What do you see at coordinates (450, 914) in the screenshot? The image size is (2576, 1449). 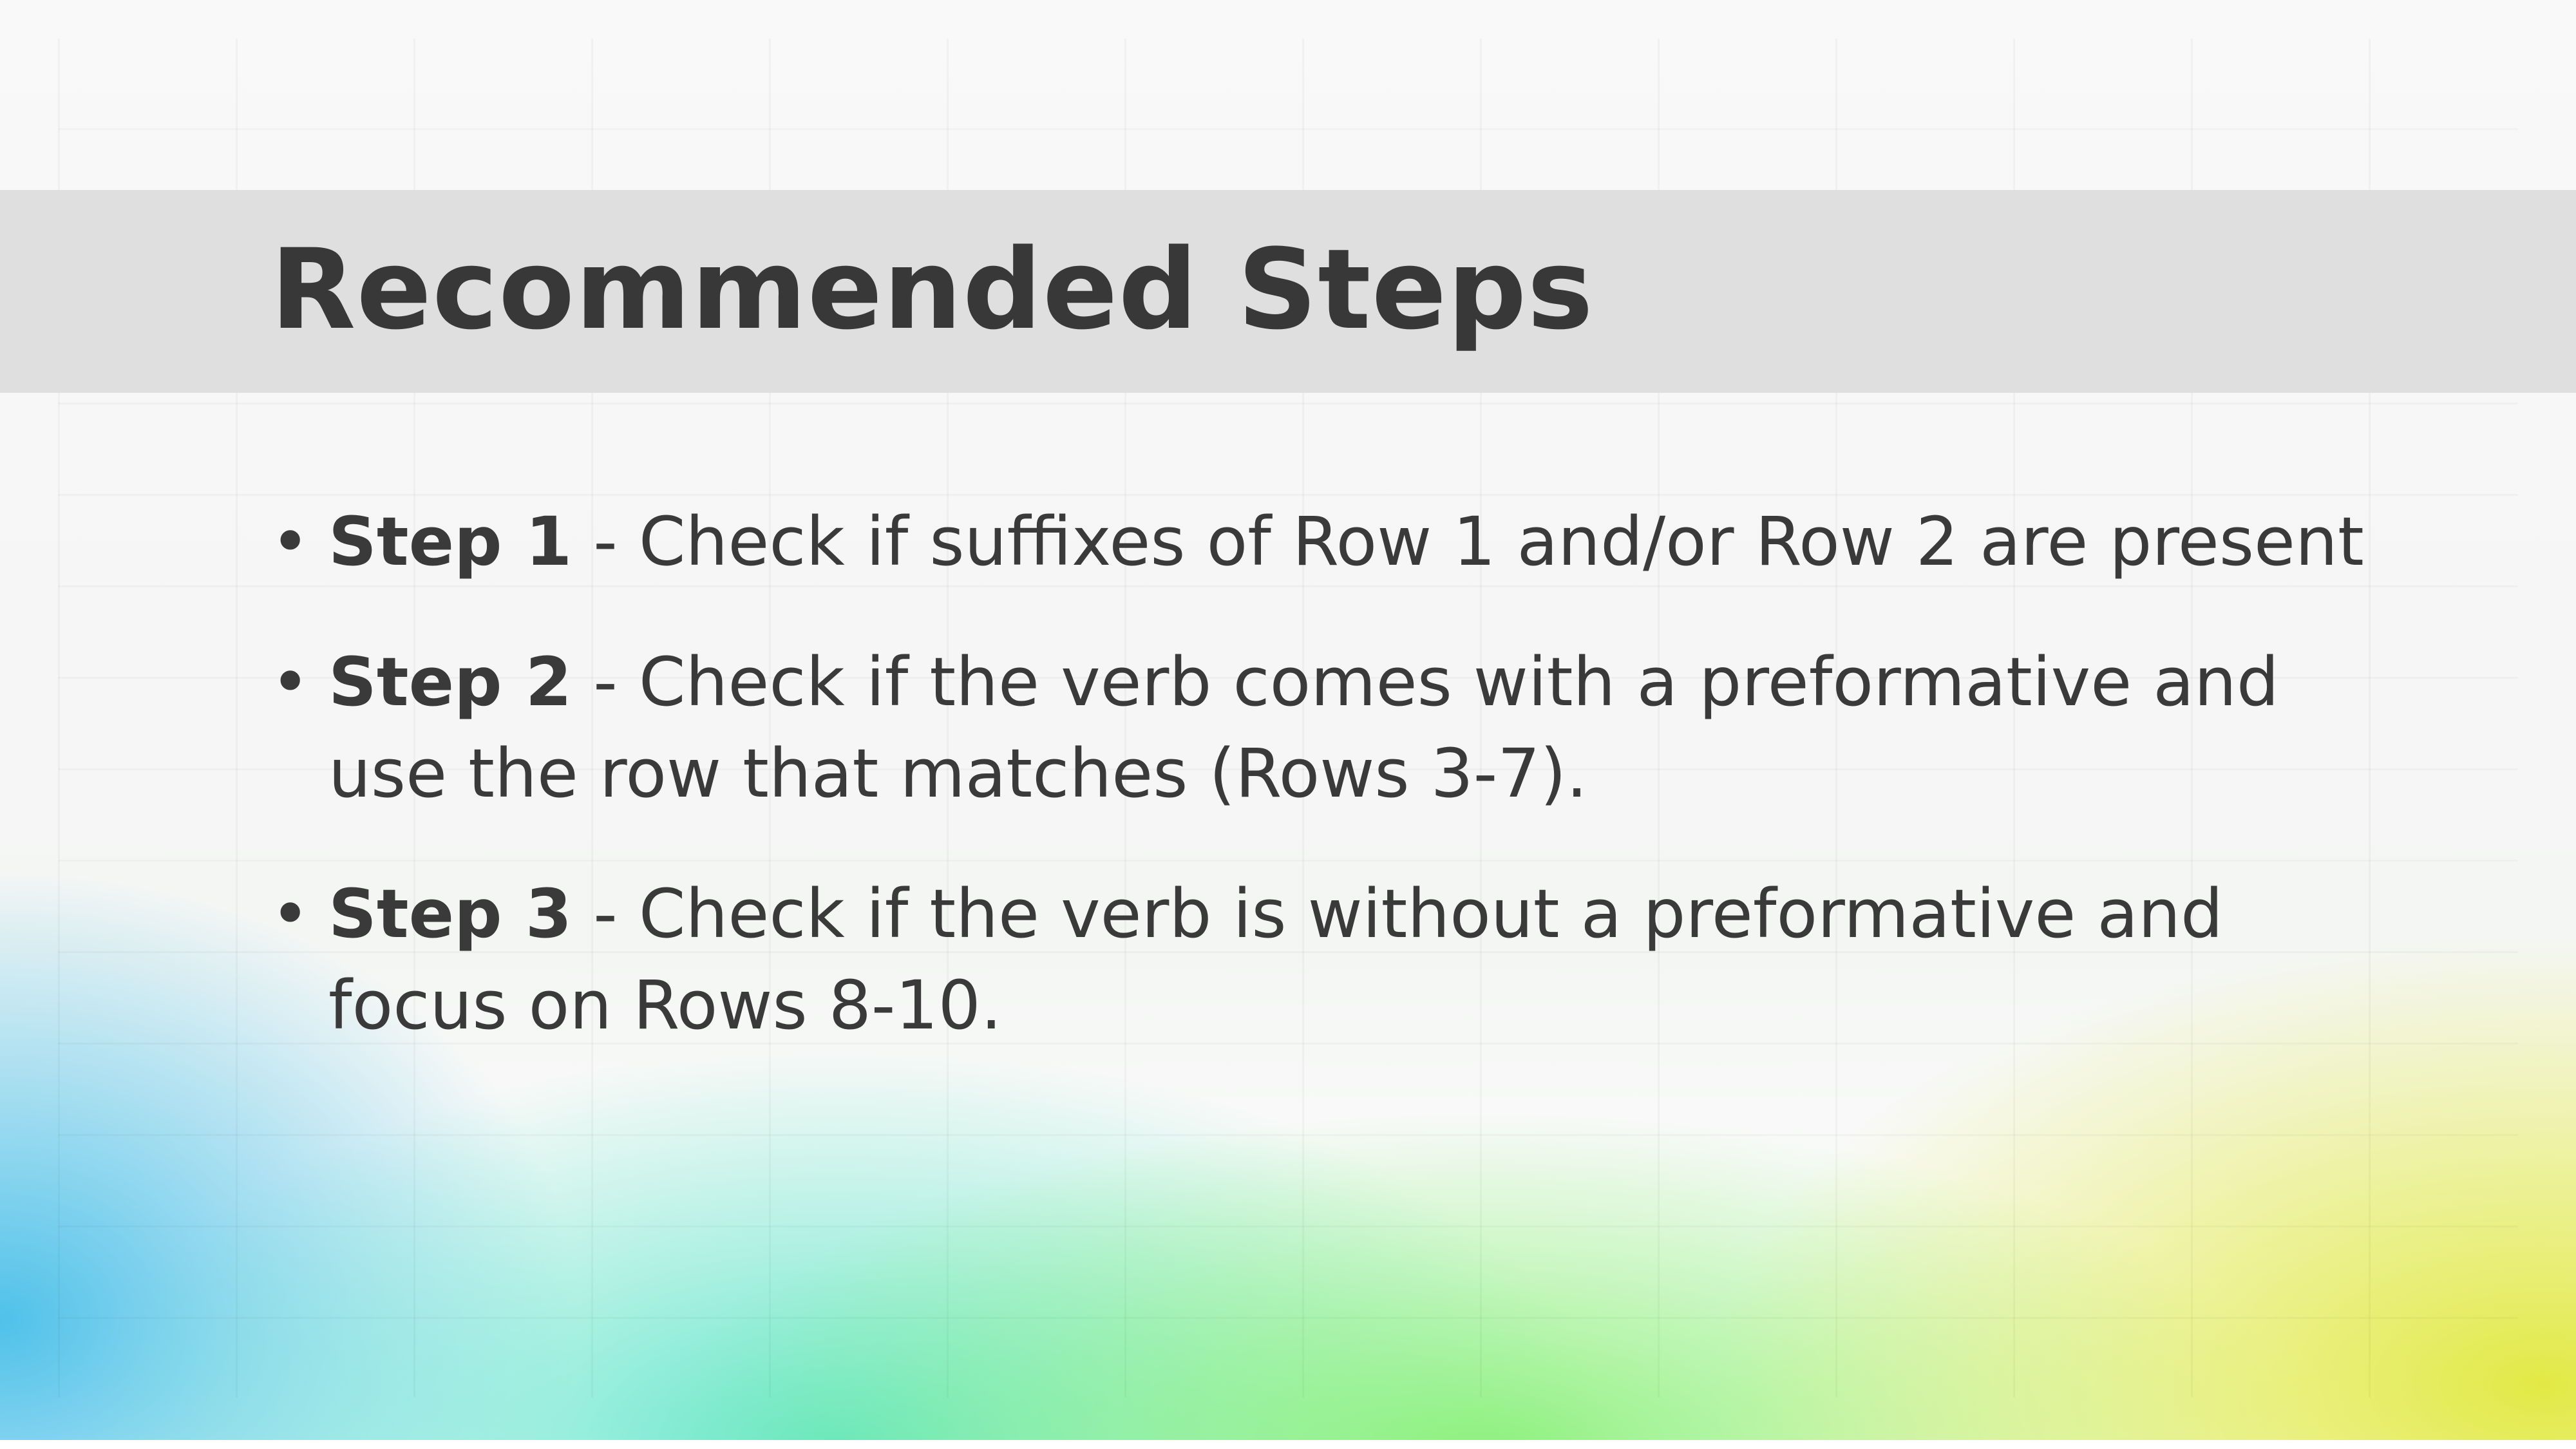 I see `step-label: Step 3` at bounding box center [450, 914].